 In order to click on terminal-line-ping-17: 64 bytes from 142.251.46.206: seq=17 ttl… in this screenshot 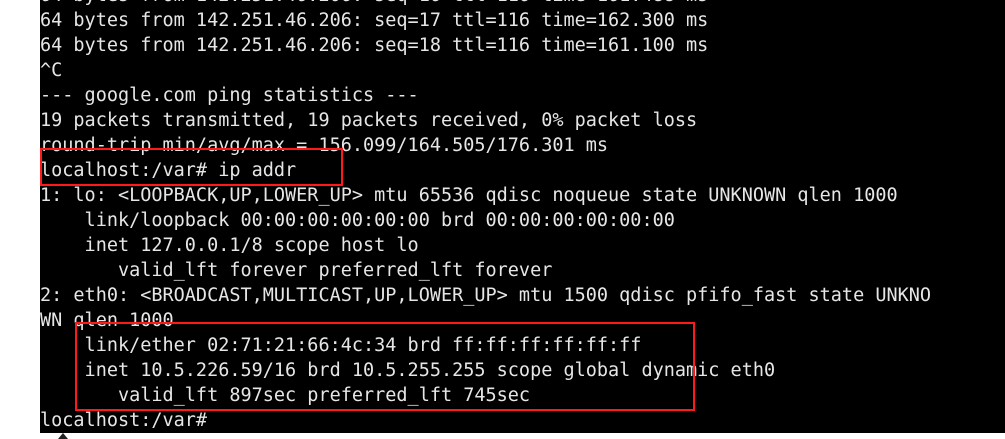, I will do `click(374, 20)`.